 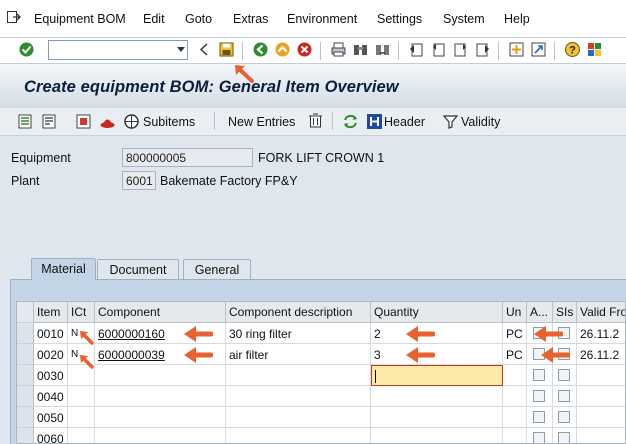 I want to click on shortcut-icon, so click(x=538, y=49).